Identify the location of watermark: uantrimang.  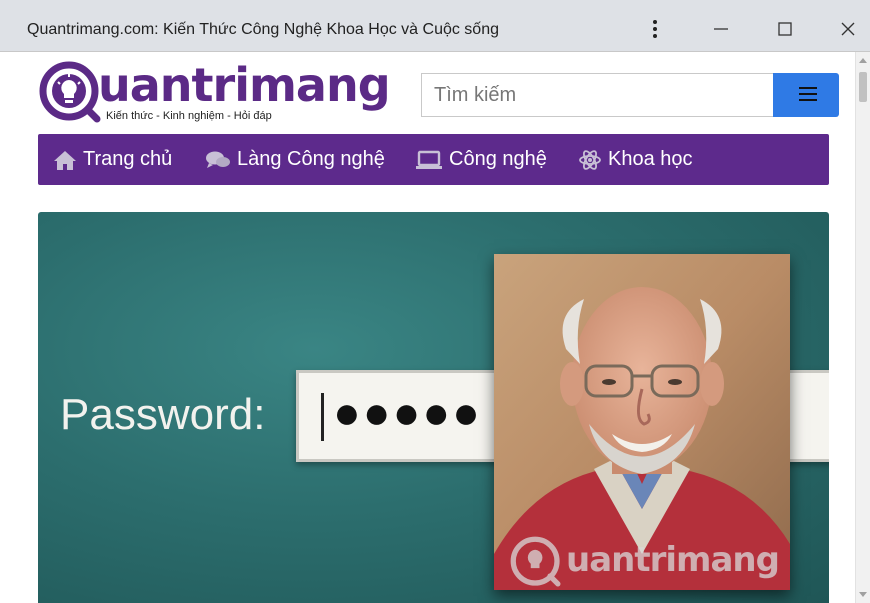
(661, 562).